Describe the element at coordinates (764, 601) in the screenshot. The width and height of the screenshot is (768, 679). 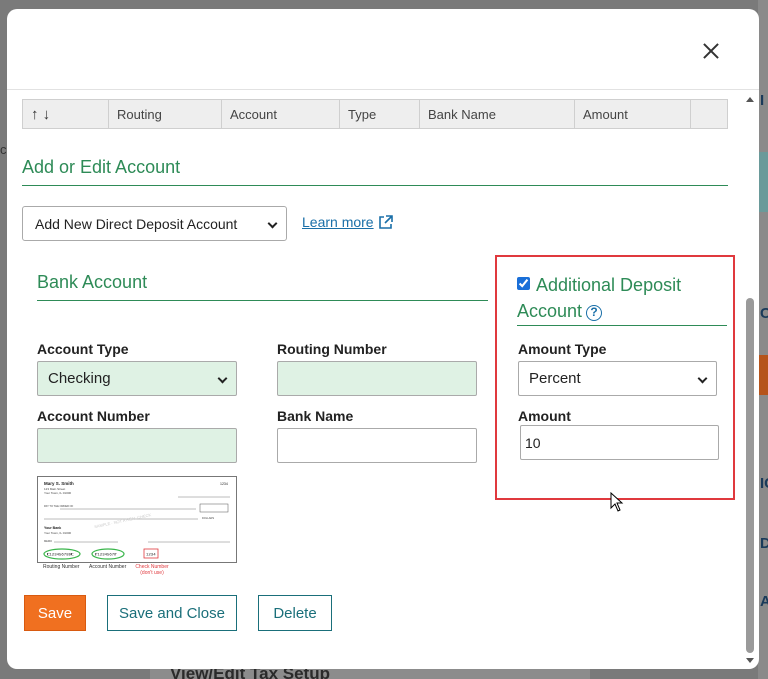
I see `background-fragment: A` at that location.